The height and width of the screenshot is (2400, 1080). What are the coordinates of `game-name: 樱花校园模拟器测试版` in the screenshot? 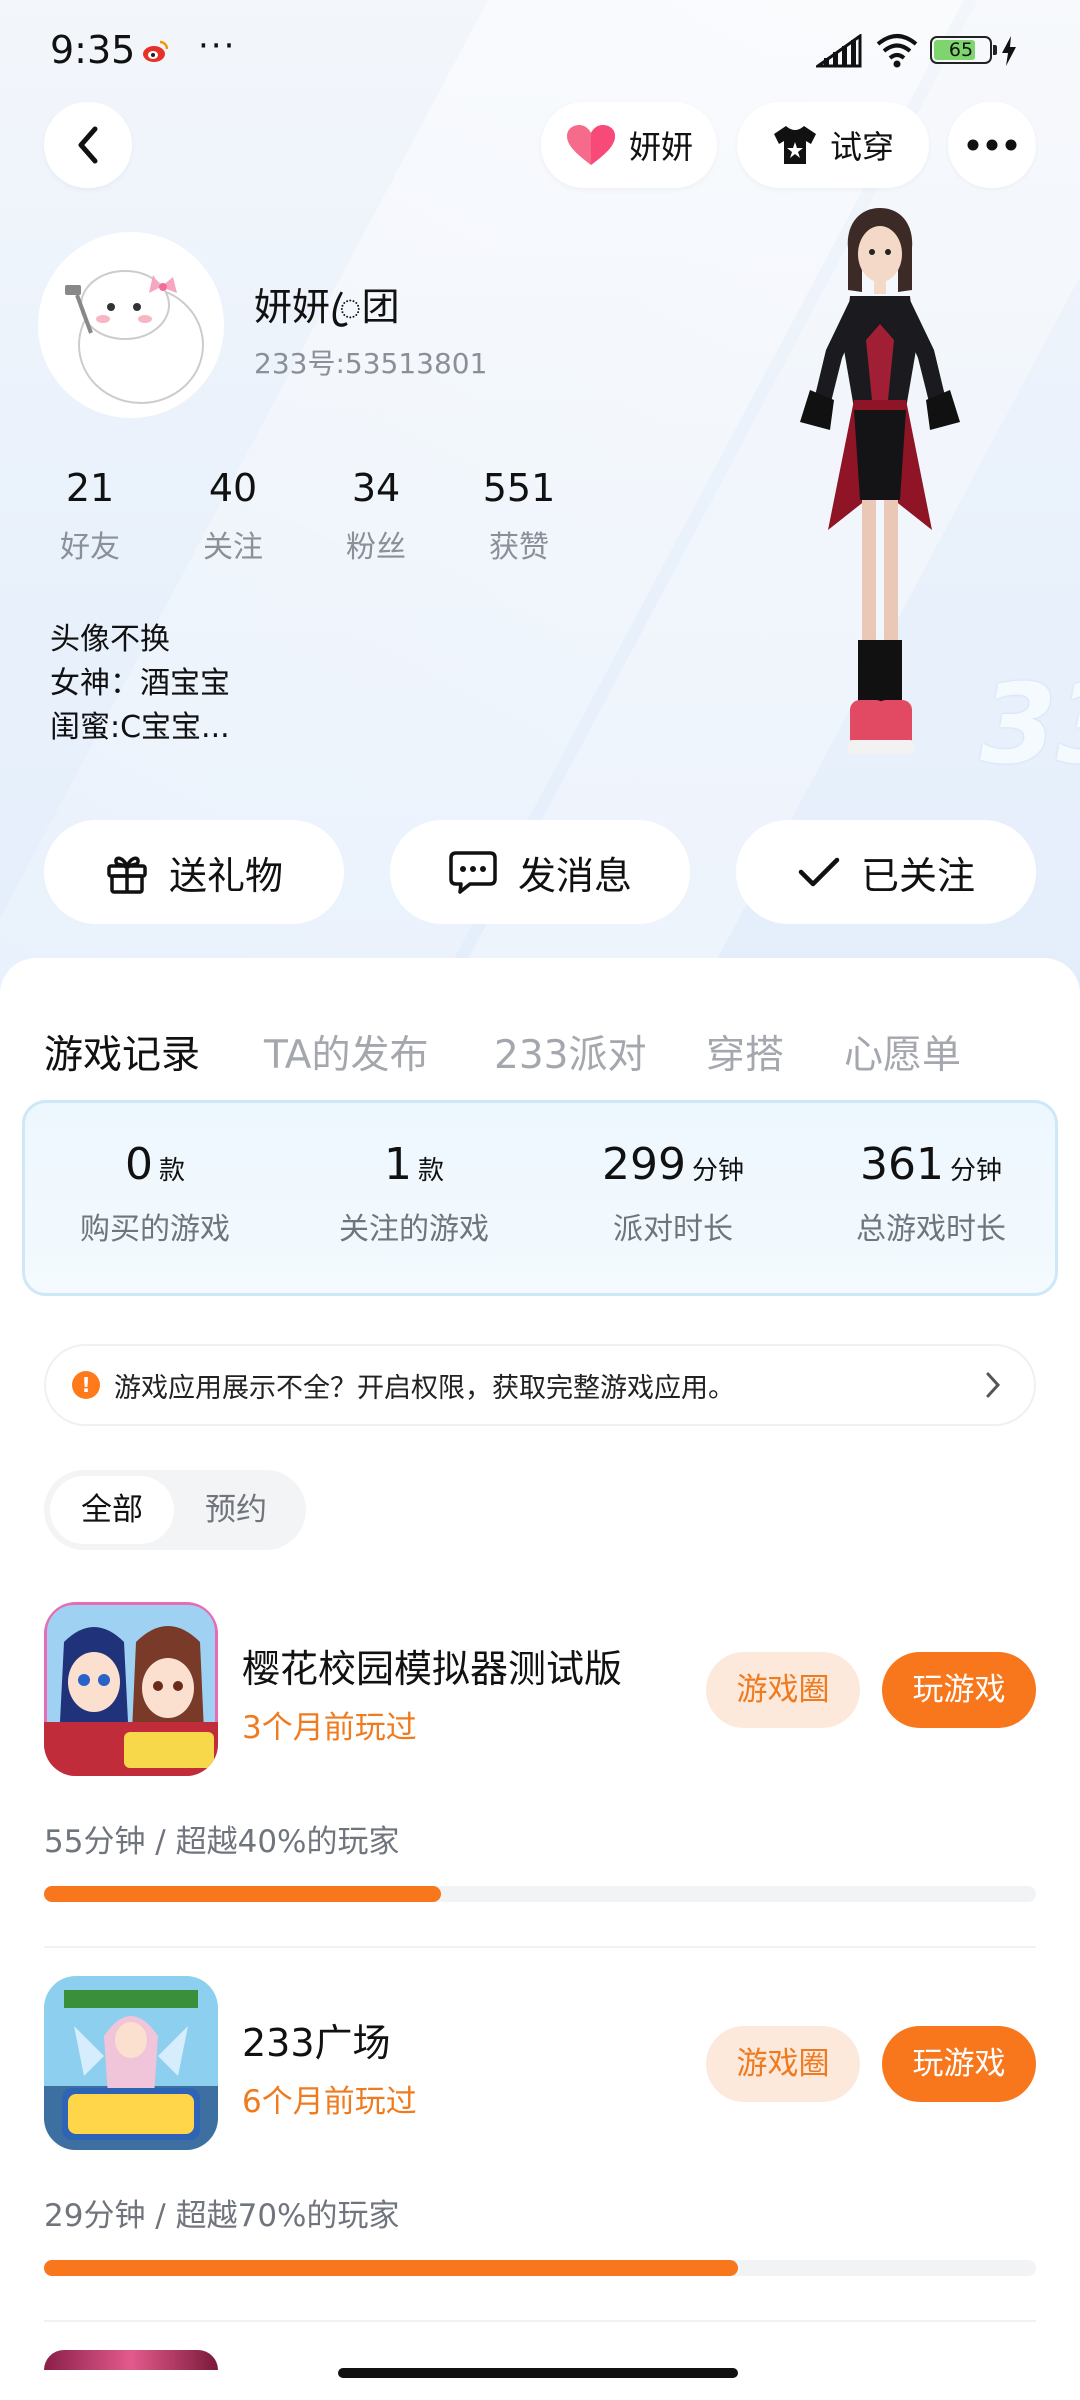 It's located at (432, 1669).